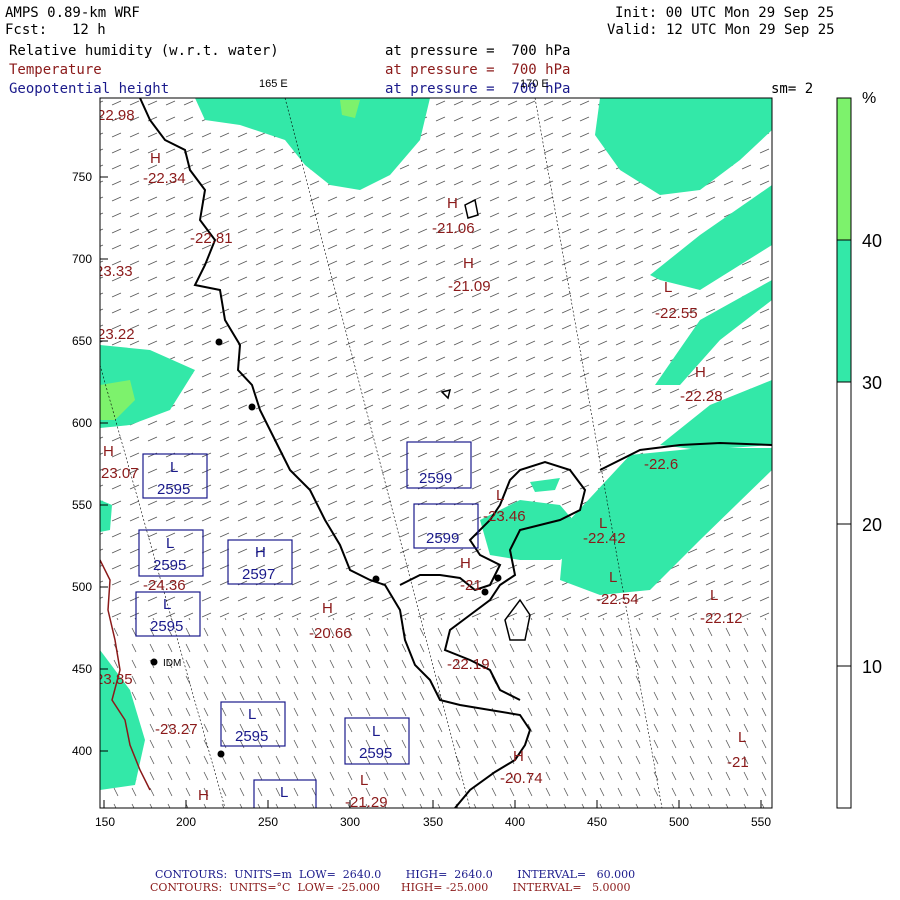  Describe the element at coordinates (521, 778) in the screenshot. I see `temp-value: -20.74` at that location.